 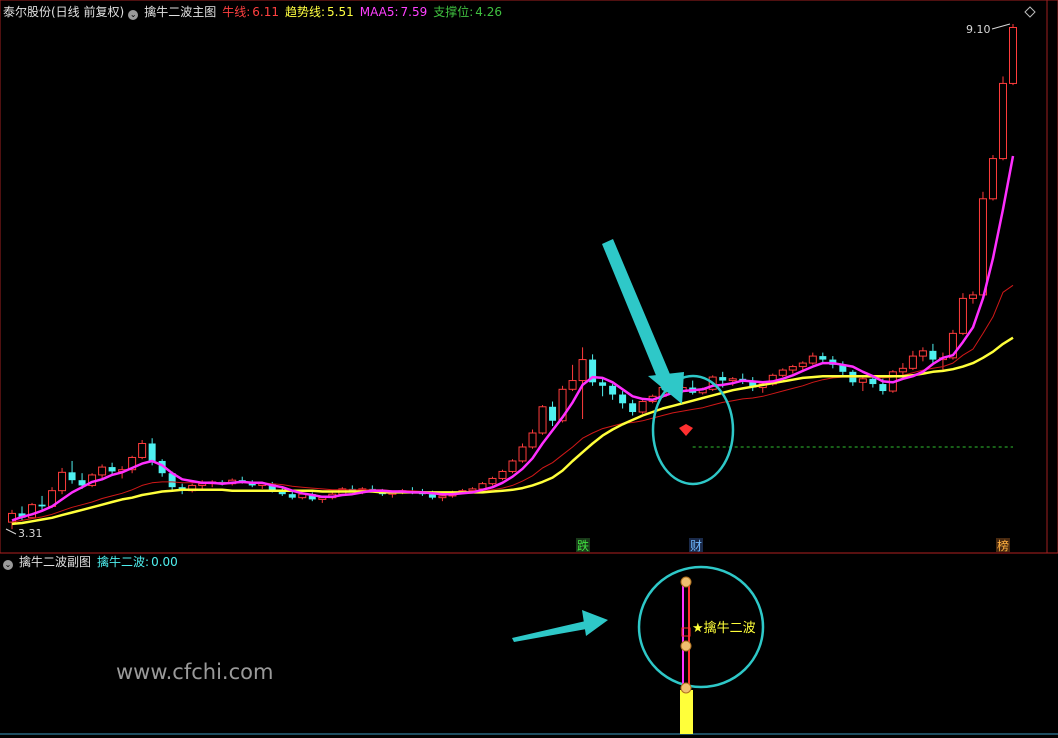 What do you see at coordinates (724, 628) in the screenshot?
I see `star-signal-label: ★擒牛二波` at bounding box center [724, 628].